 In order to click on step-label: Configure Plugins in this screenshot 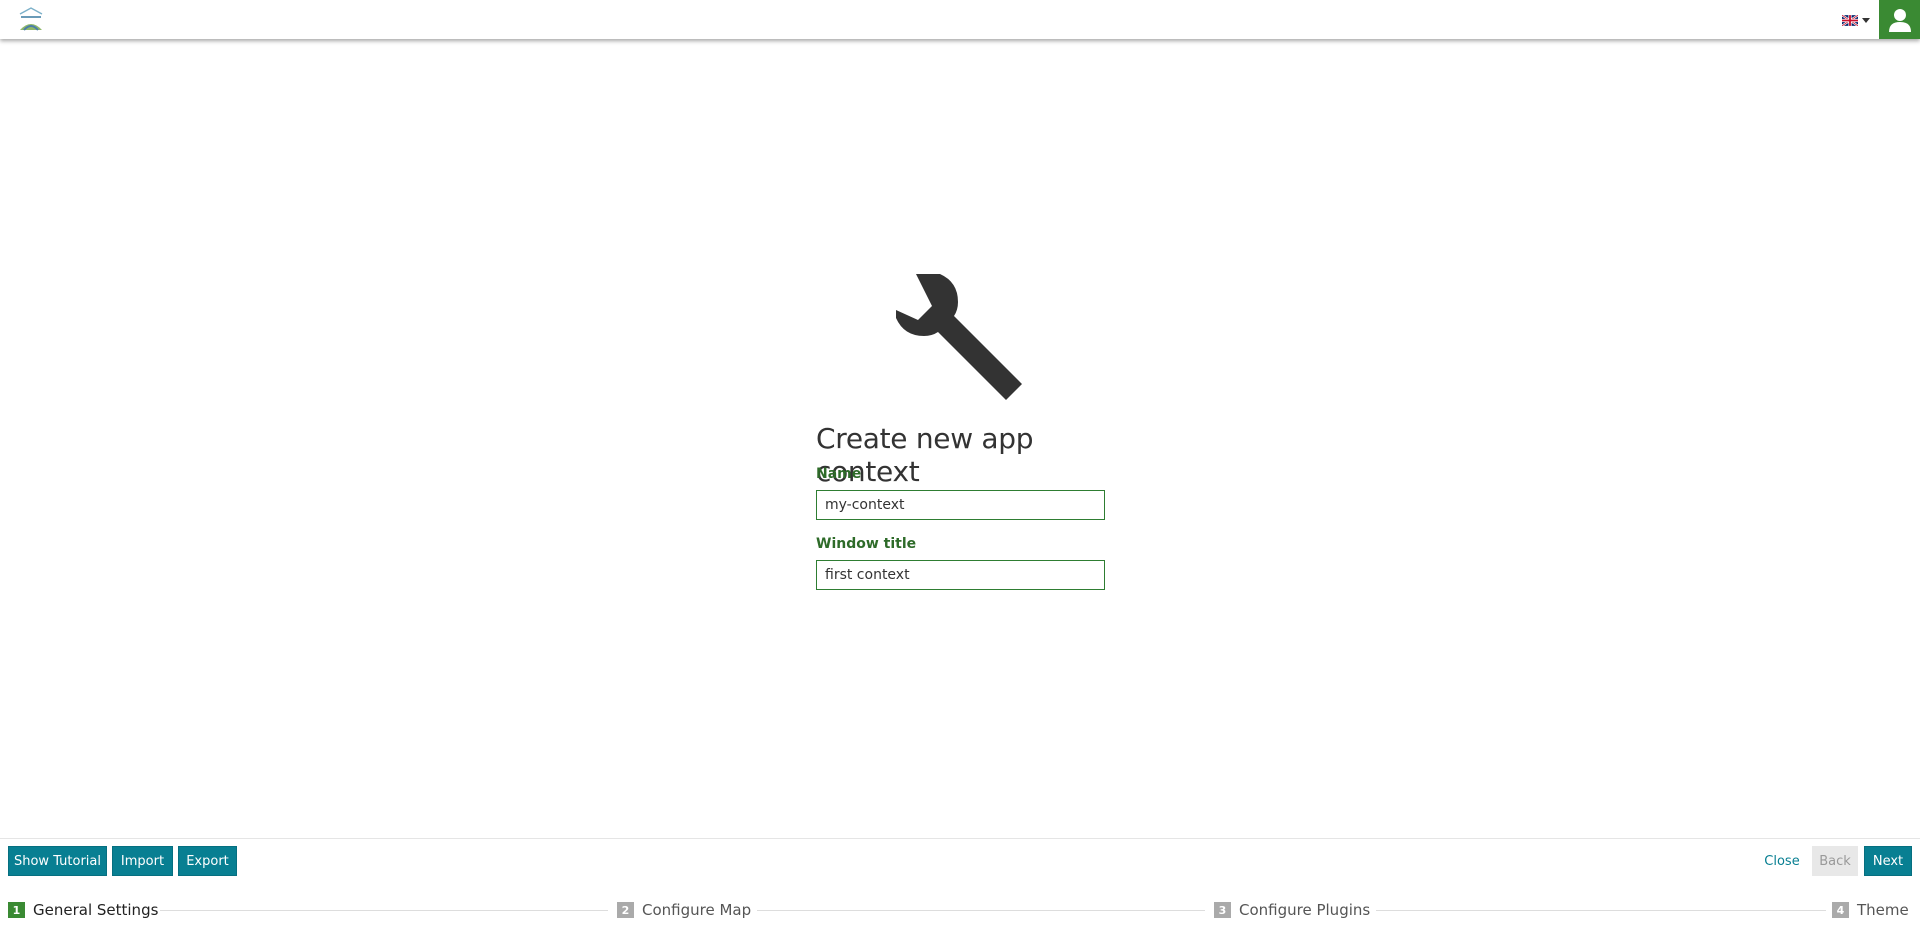, I will do `click(1305, 910)`.